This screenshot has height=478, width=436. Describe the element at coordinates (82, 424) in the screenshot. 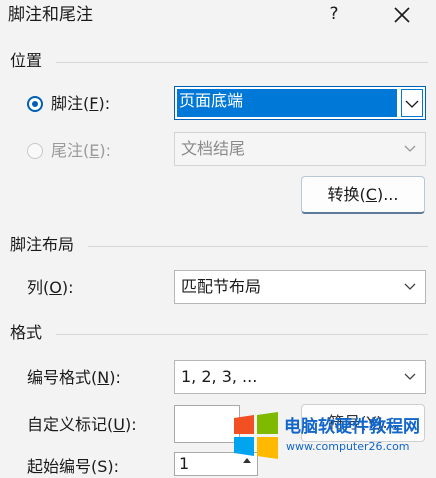

I see `custom-mark-label: 自定义标记(U):` at that location.